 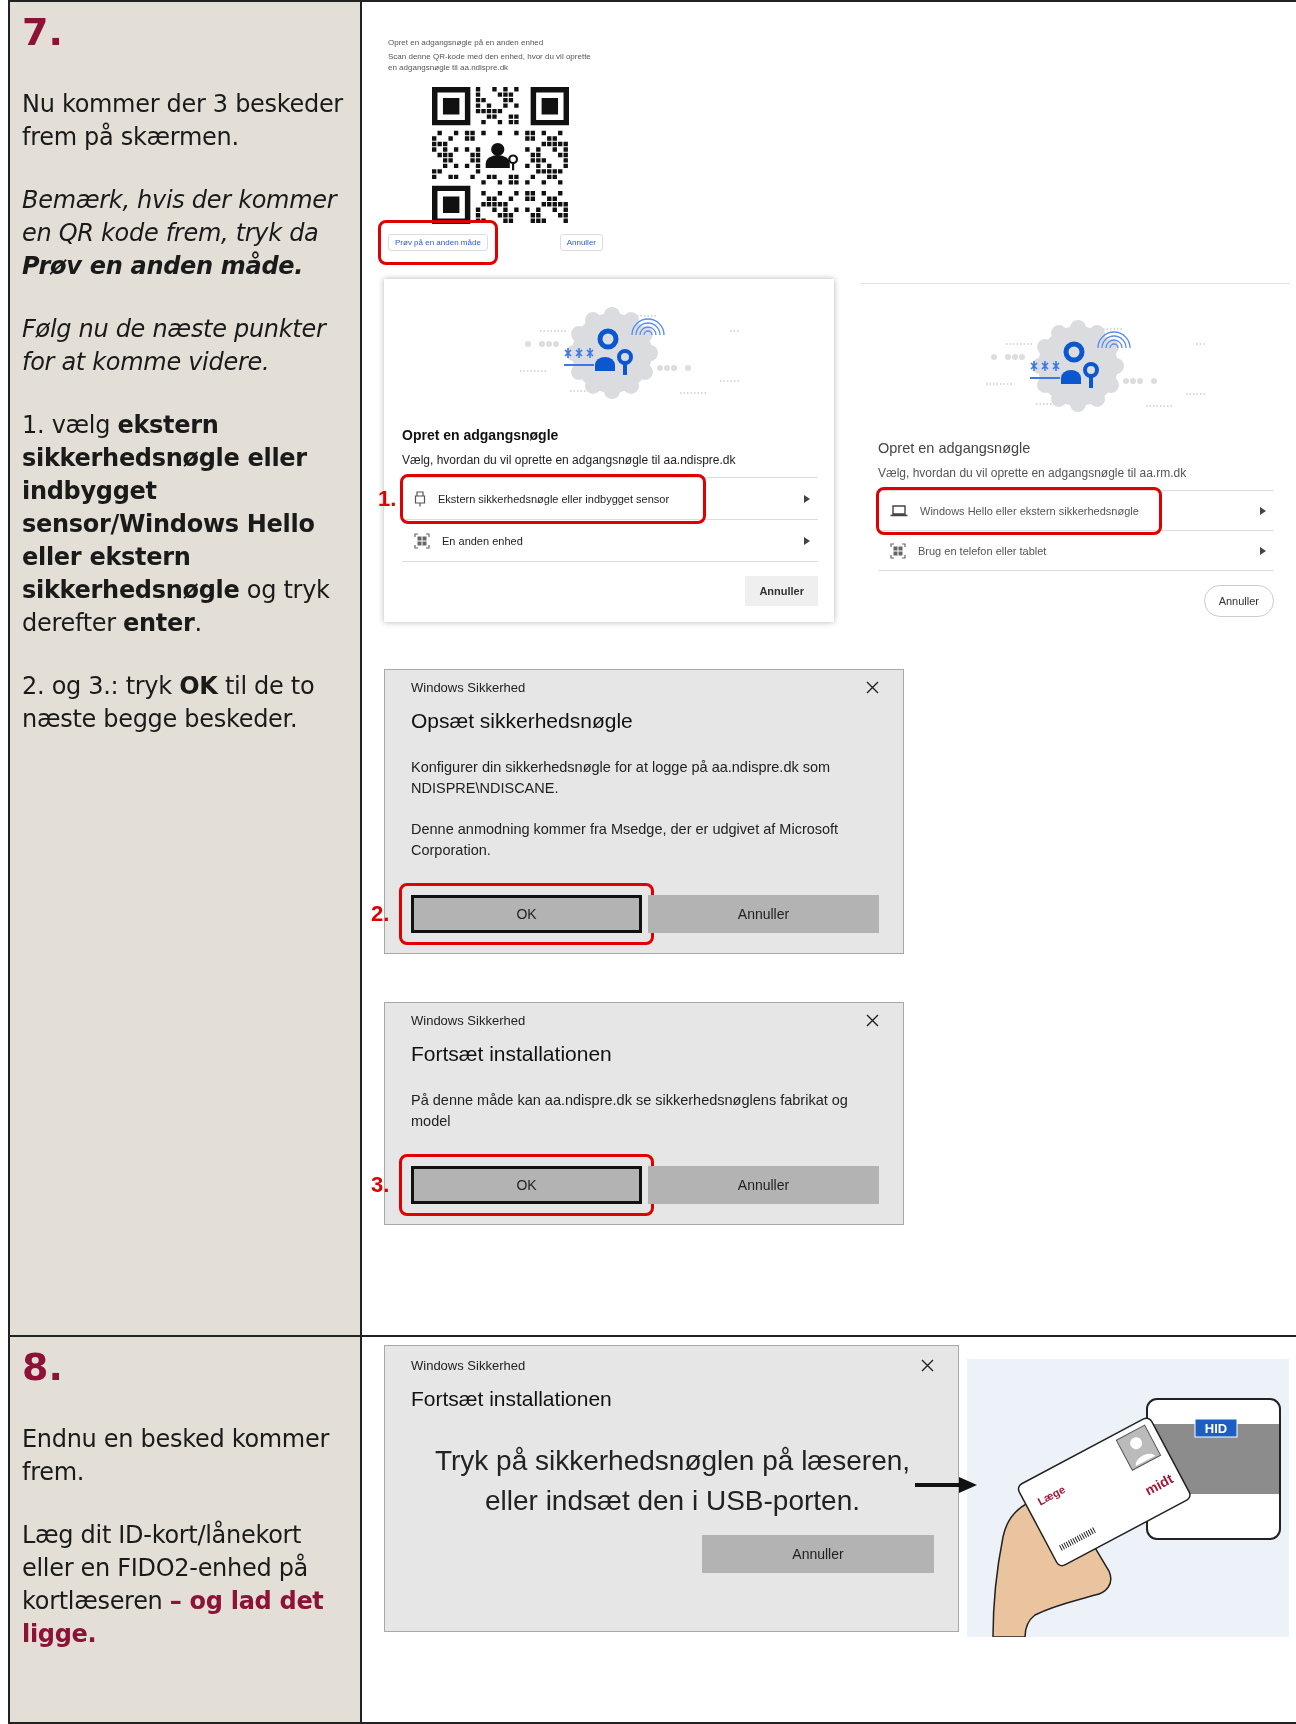 I want to click on laptop-icon, so click(x=899, y=510).